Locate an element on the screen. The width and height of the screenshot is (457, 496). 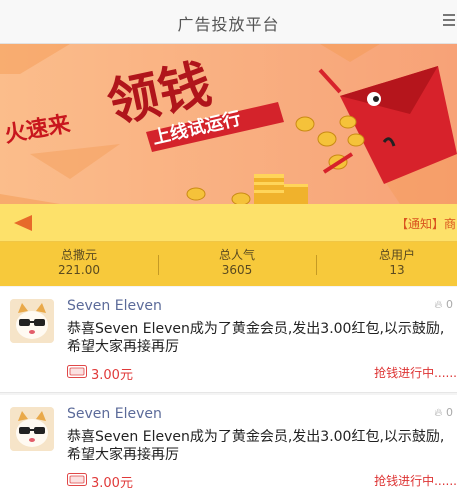
menu-icon is located at coordinates (450, 21).